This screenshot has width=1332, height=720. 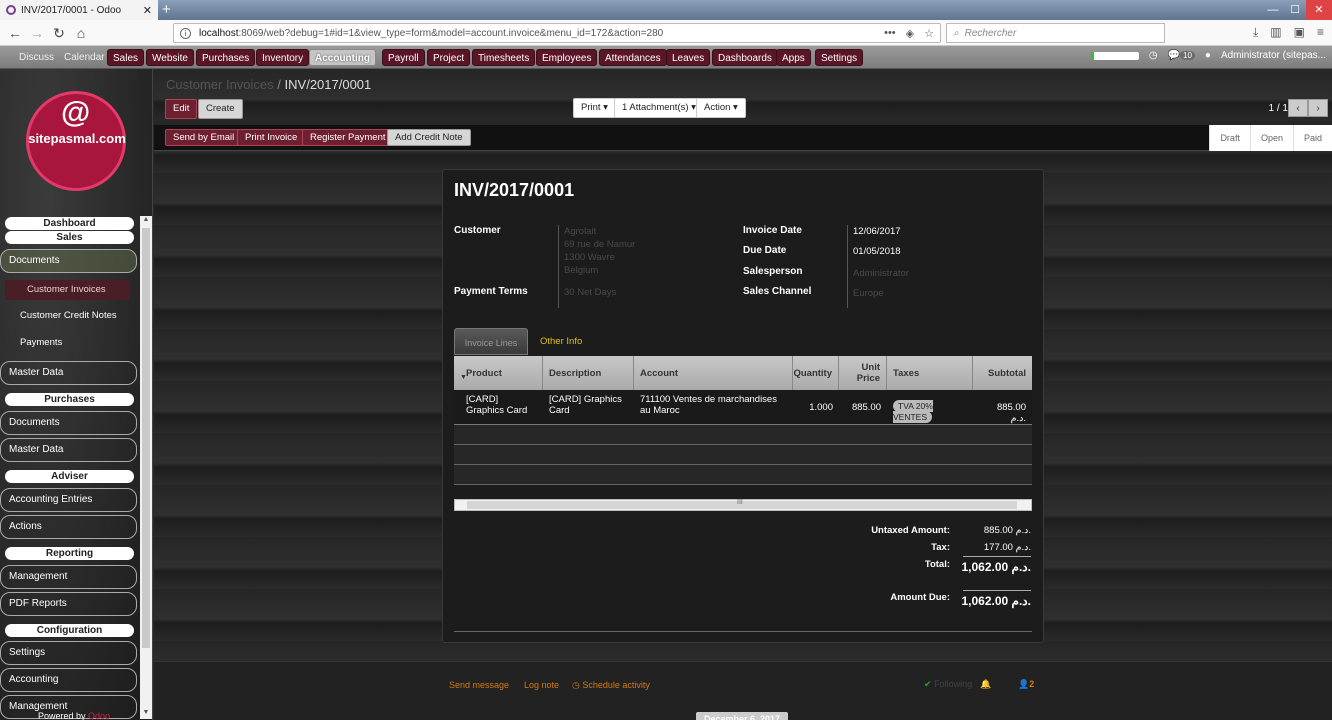 I want to click on menu-dashboards: Dashboards, so click(x=745, y=57).